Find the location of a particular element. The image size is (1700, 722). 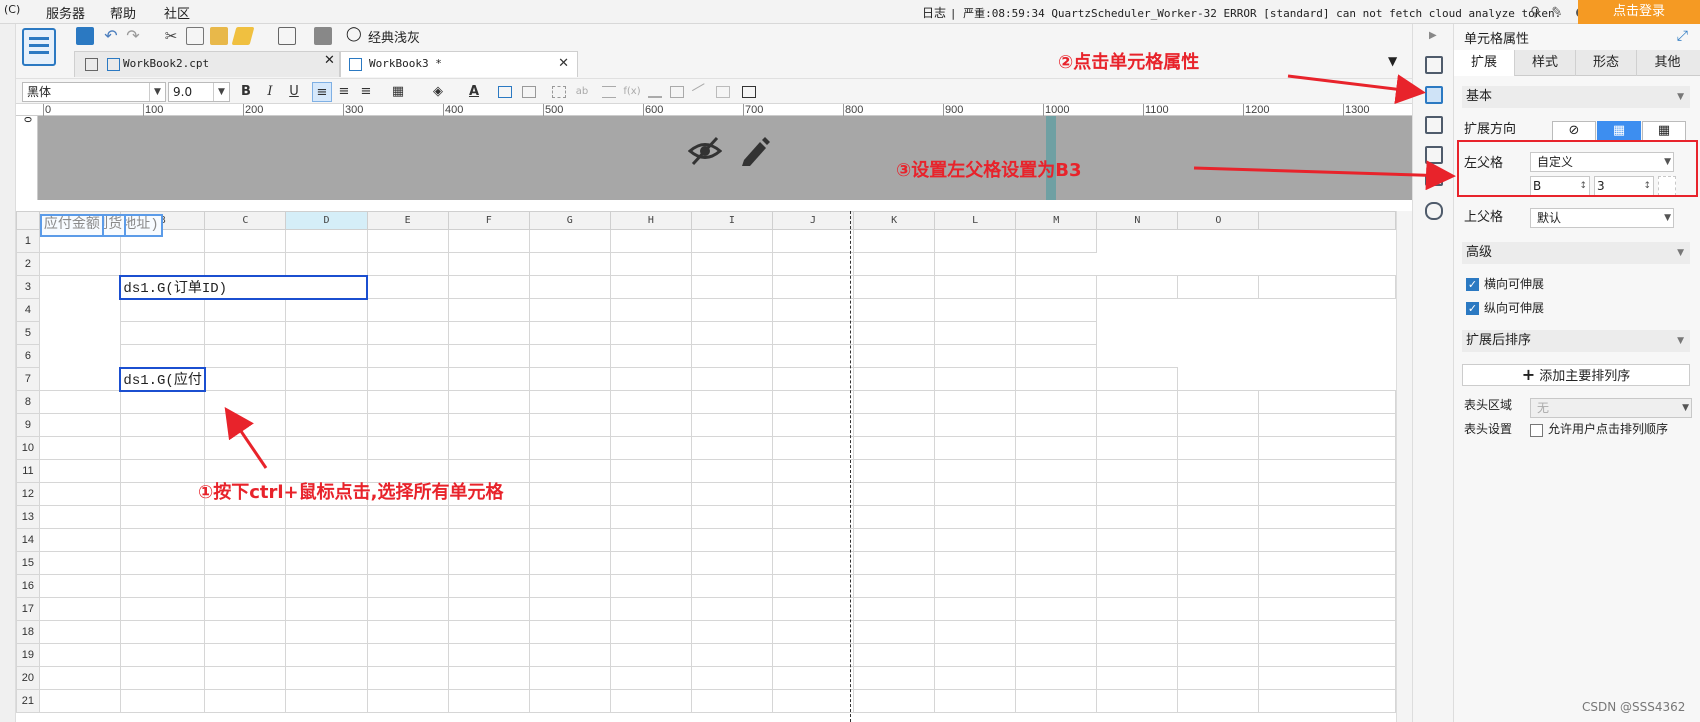

cell-c9 is located at coordinates (245, 425).